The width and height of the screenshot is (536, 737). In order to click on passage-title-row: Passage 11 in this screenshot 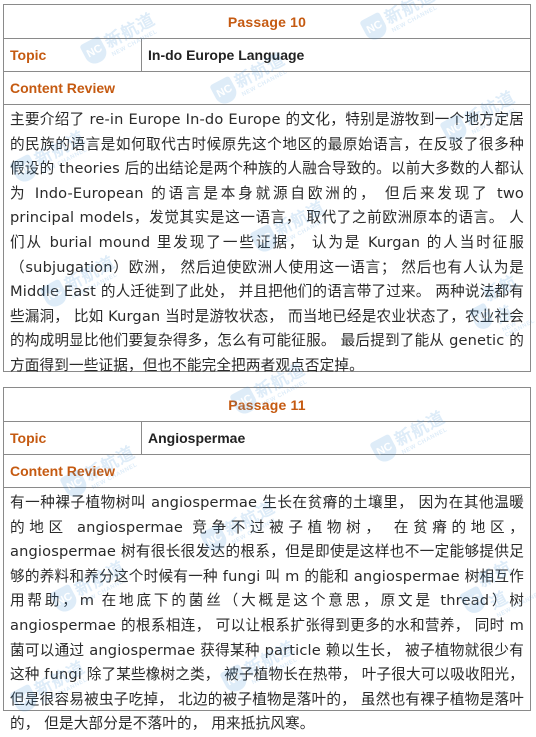, I will do `click(267, 405)`.